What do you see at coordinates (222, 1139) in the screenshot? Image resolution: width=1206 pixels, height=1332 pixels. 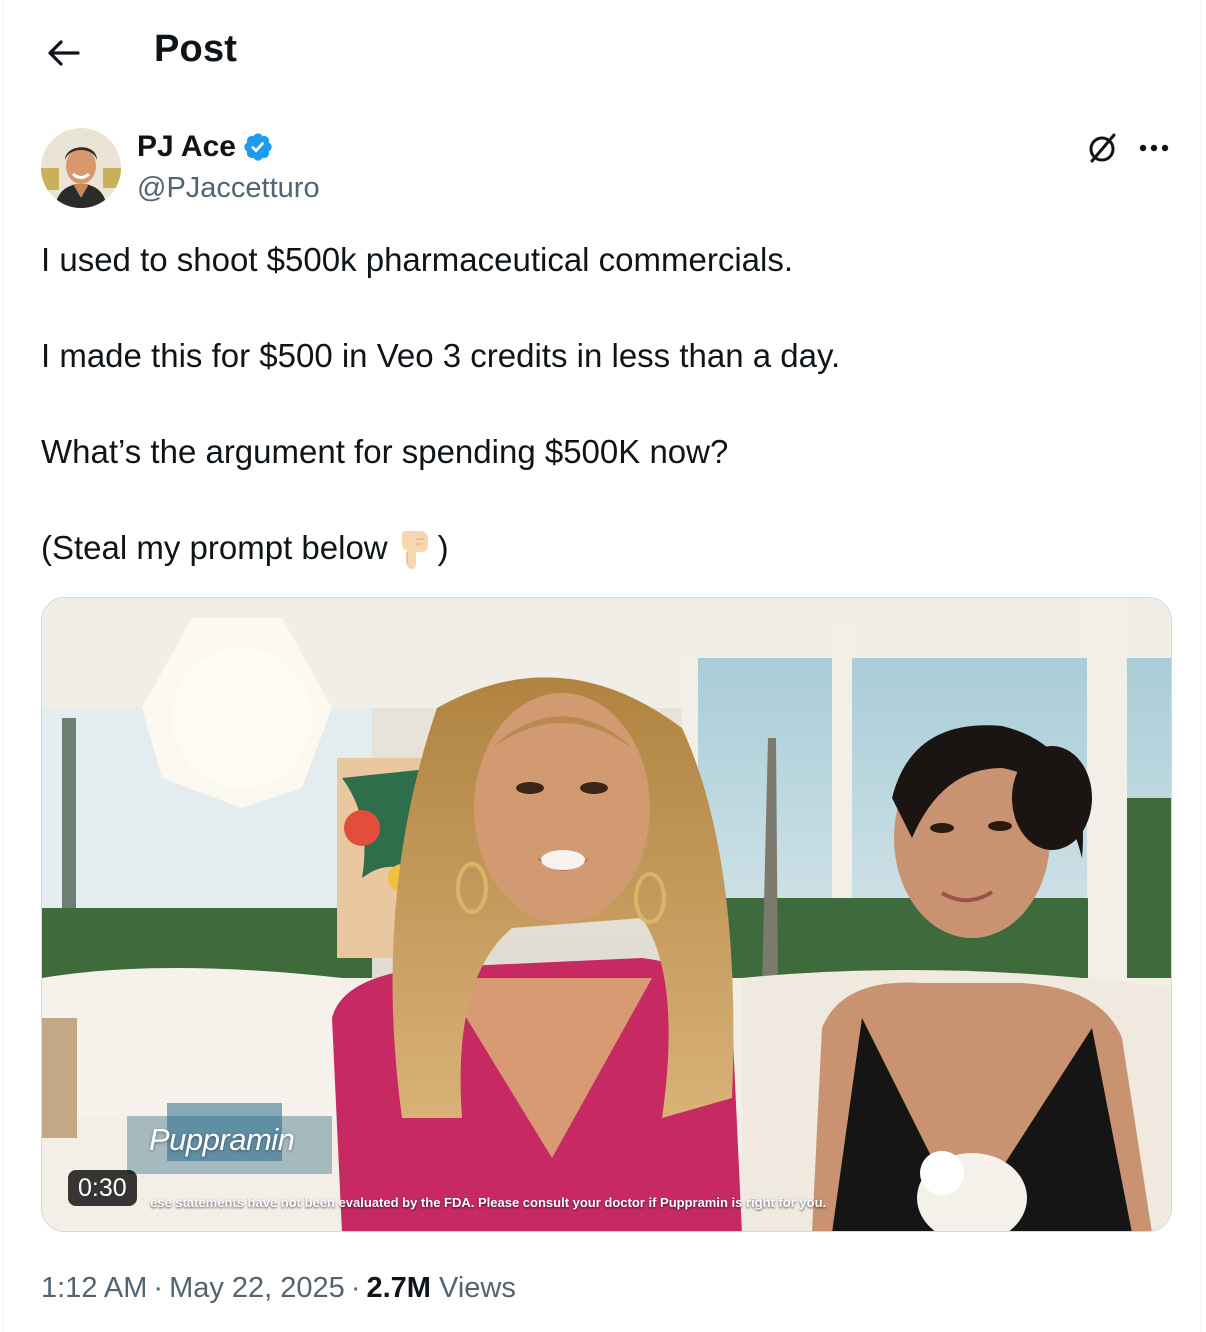 I see `product-name-overlay: Puppramin` at bounding box center [222, 1139].